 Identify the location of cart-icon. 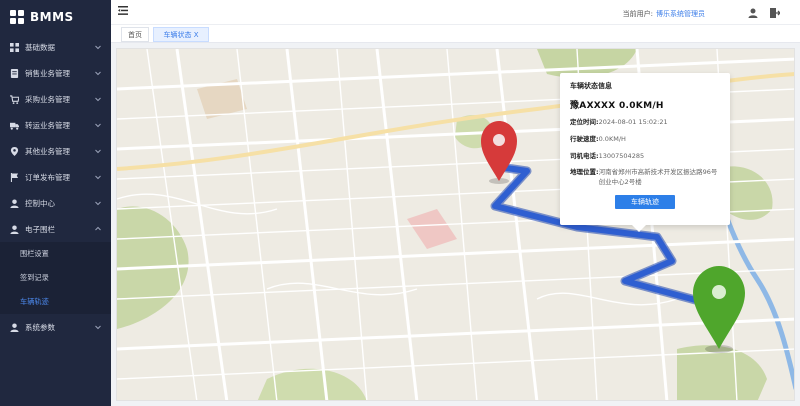
(14, 99).